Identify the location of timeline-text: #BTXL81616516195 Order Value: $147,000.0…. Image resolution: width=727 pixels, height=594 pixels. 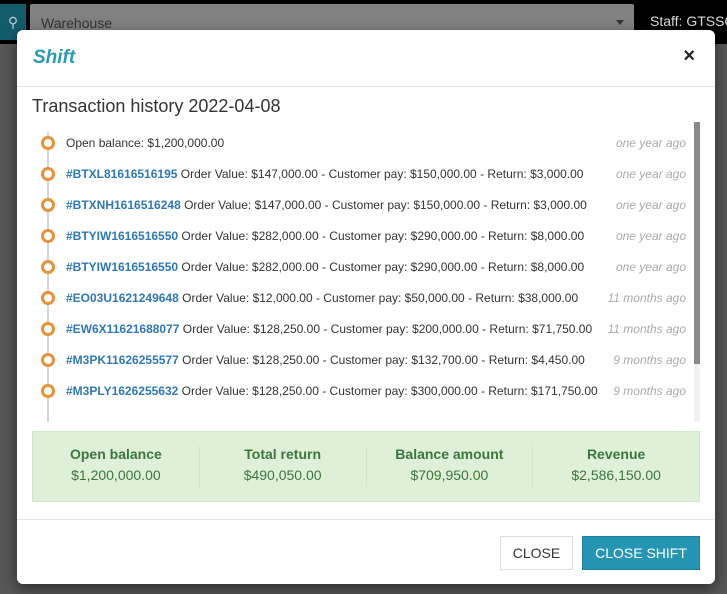
(324, 174).